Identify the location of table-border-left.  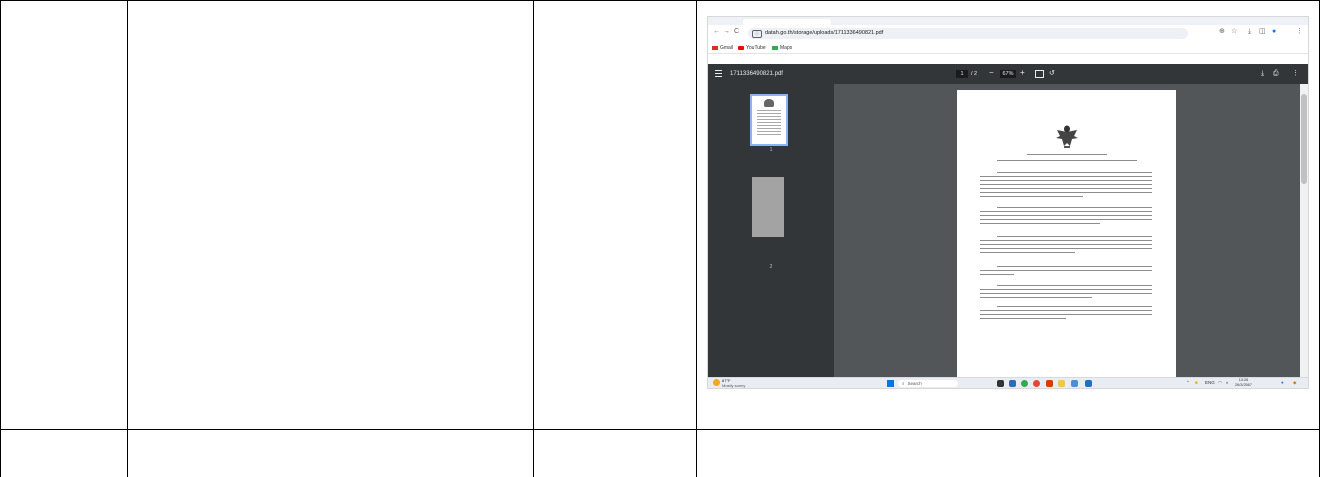
(0, 238).